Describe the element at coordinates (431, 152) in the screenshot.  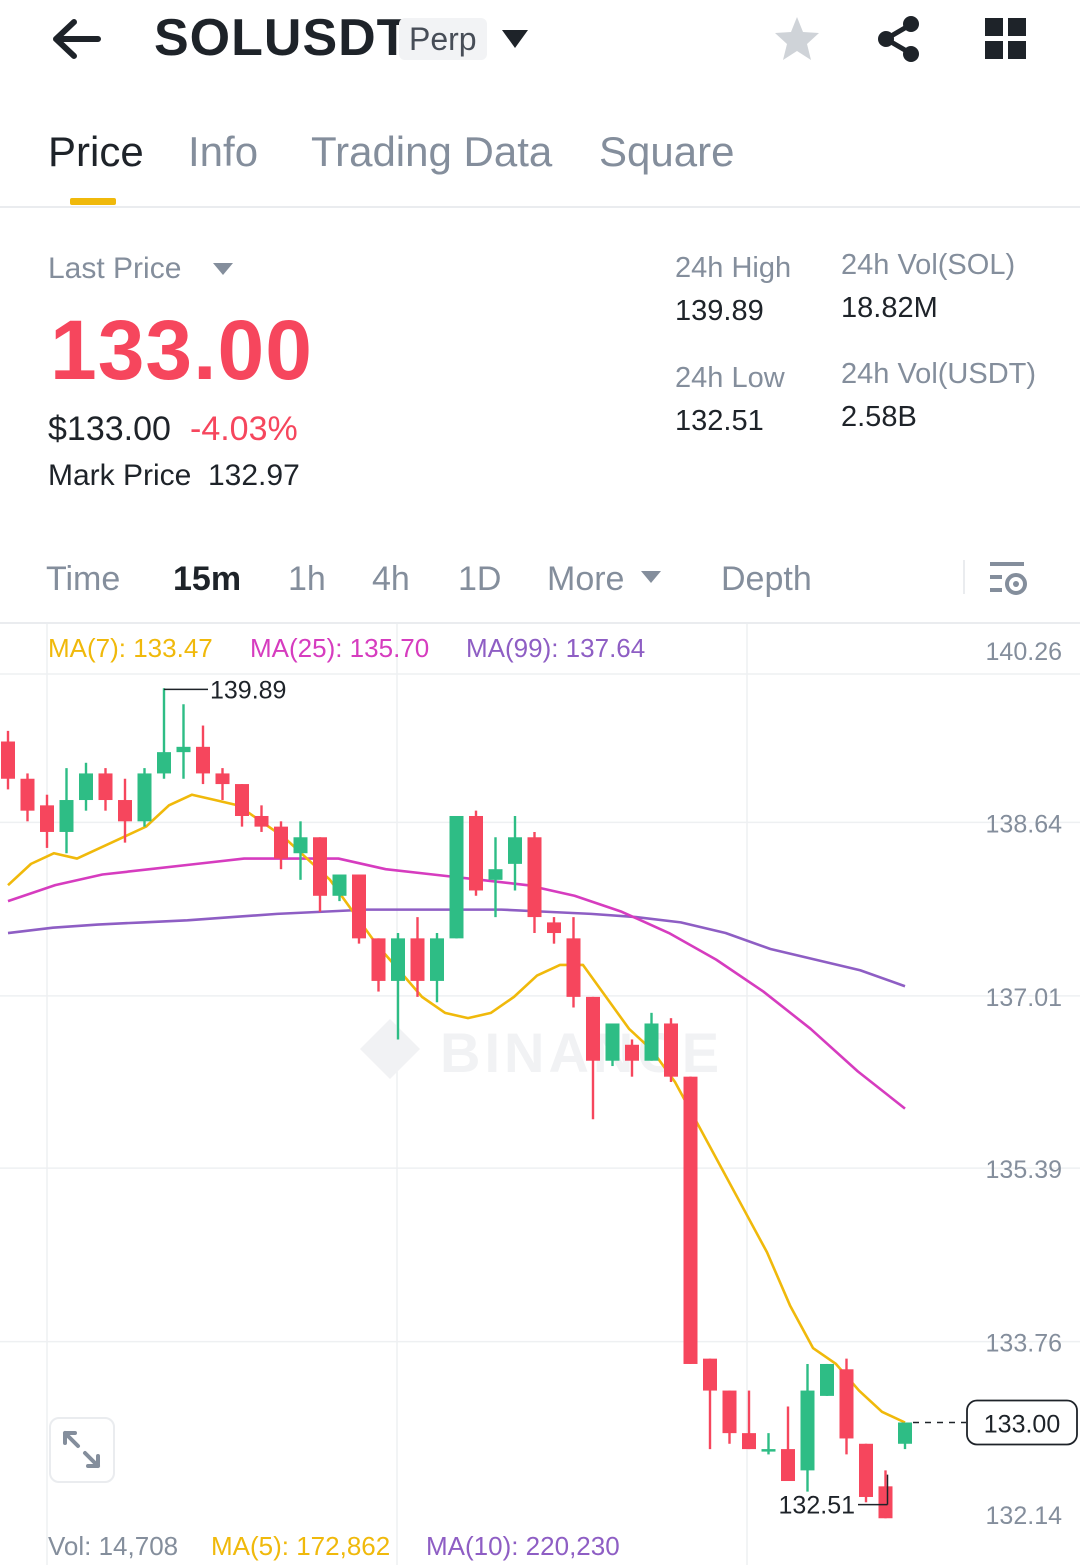
I see `tab-trading-data: Trading Data` at that location.